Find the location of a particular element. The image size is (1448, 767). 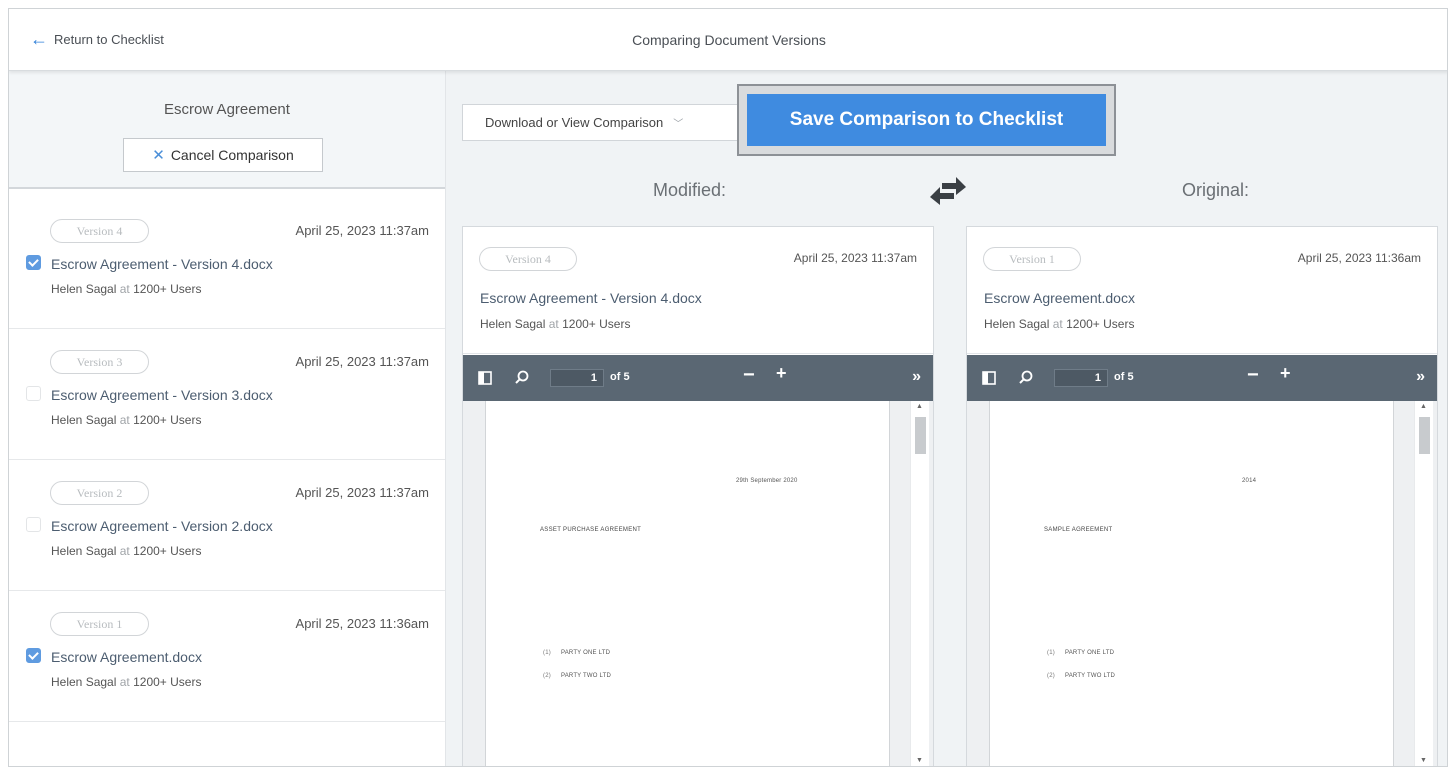

version-file-name: Escrow Agreement - Version 2.docx is located at coordinates (162, 526).